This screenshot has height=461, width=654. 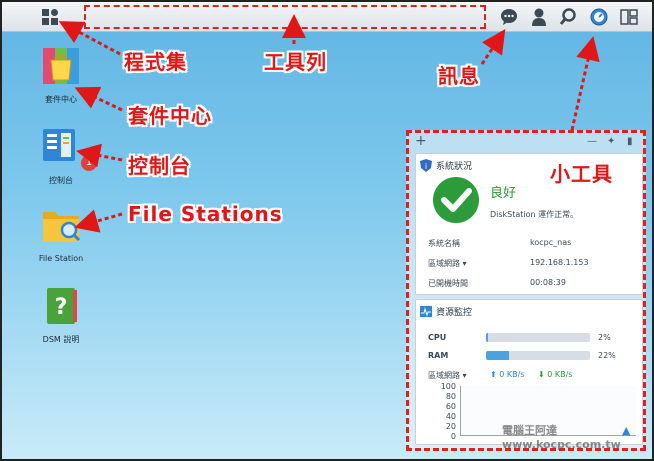 What do you see at coordinates (503, 193) in the screenshot?
I see `health-status: 良好` at bounding box center [503, 193].